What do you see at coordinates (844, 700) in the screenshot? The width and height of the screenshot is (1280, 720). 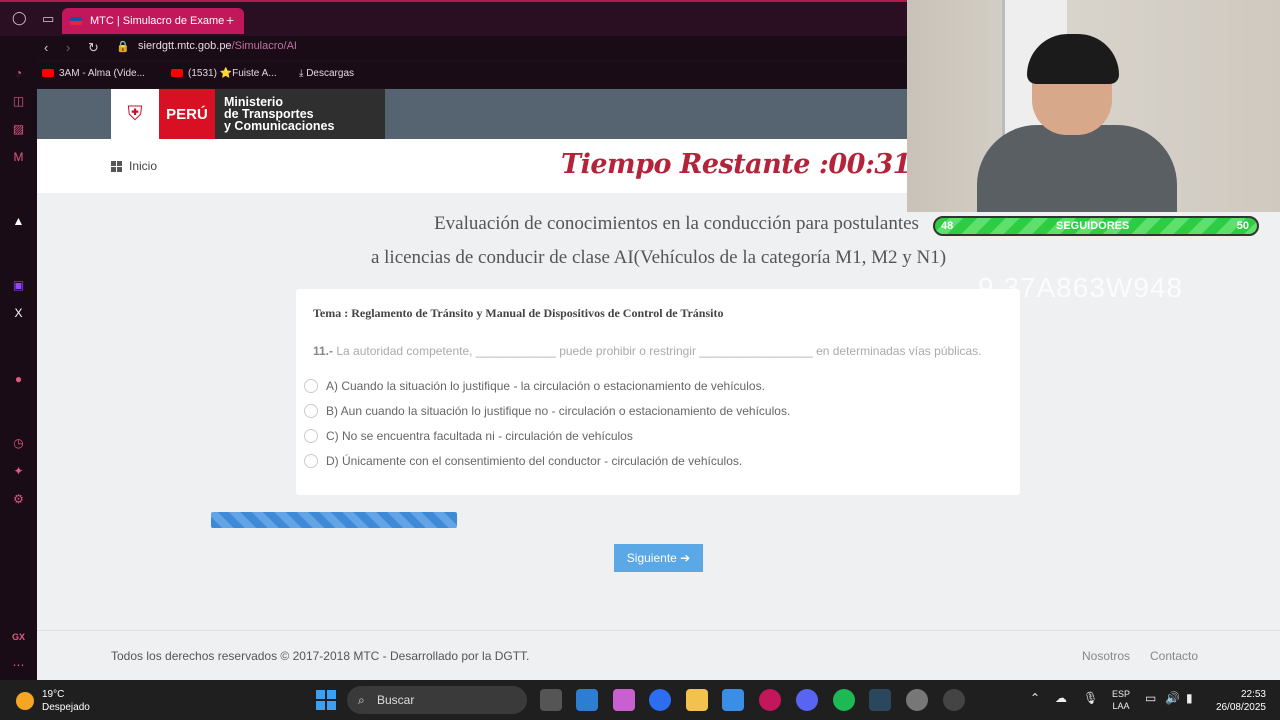 I see `spotify-icon` at bounding box center [844, 700].